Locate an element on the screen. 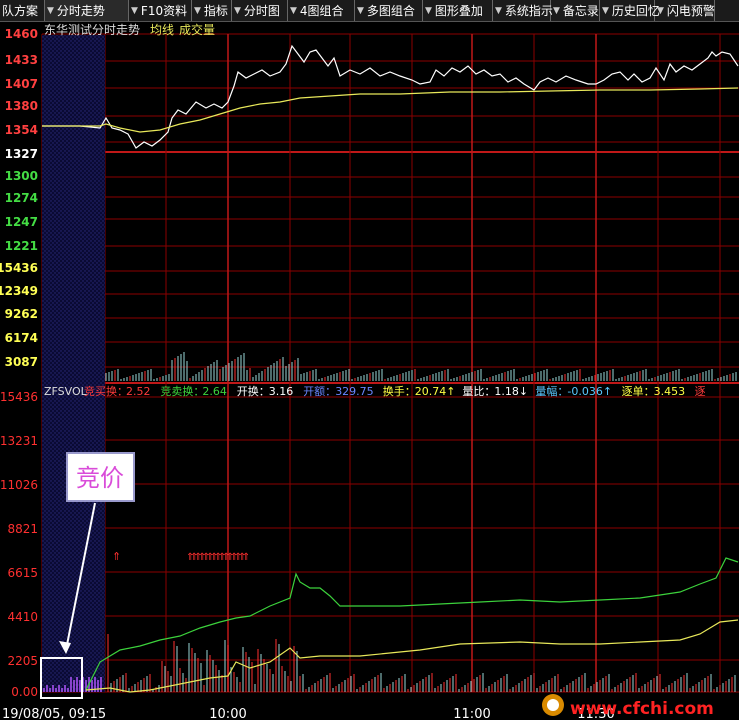 The image size is (739, 720). toolbar-item-label: 闪电预警 is located at coordinates (690, 11).